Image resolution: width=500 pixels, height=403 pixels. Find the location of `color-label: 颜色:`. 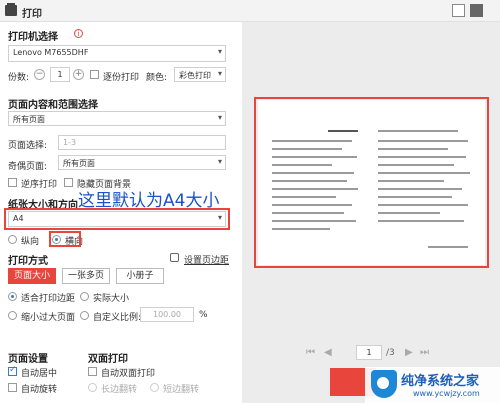

color-label: 颜色: is located at coordinates (157, 78).